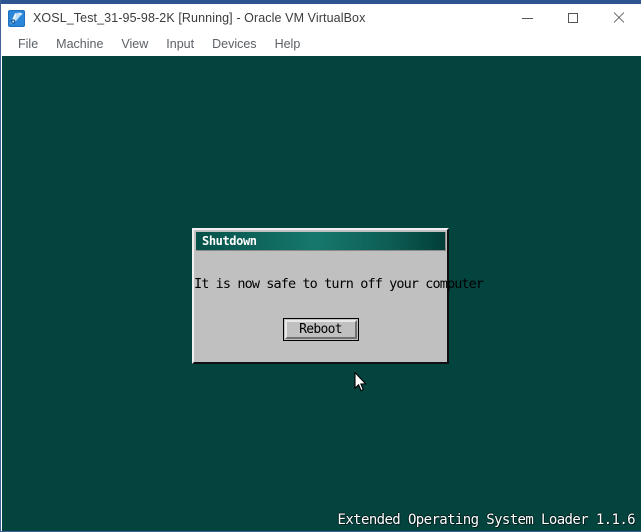 The image size is (641, 532). Describe the element at coordinates (134, 44) in the screenshot. I see `menu-item-view: View` at that location.